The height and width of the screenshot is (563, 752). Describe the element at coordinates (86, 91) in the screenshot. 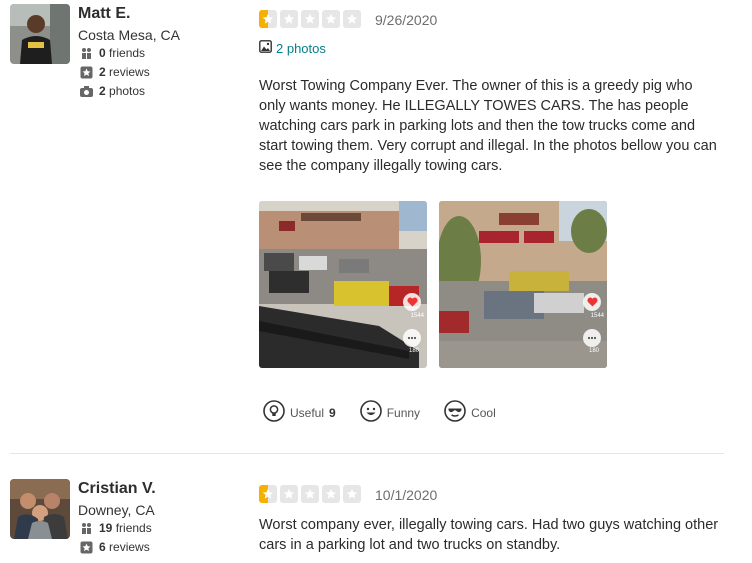

I see `camera-icon` at that location.